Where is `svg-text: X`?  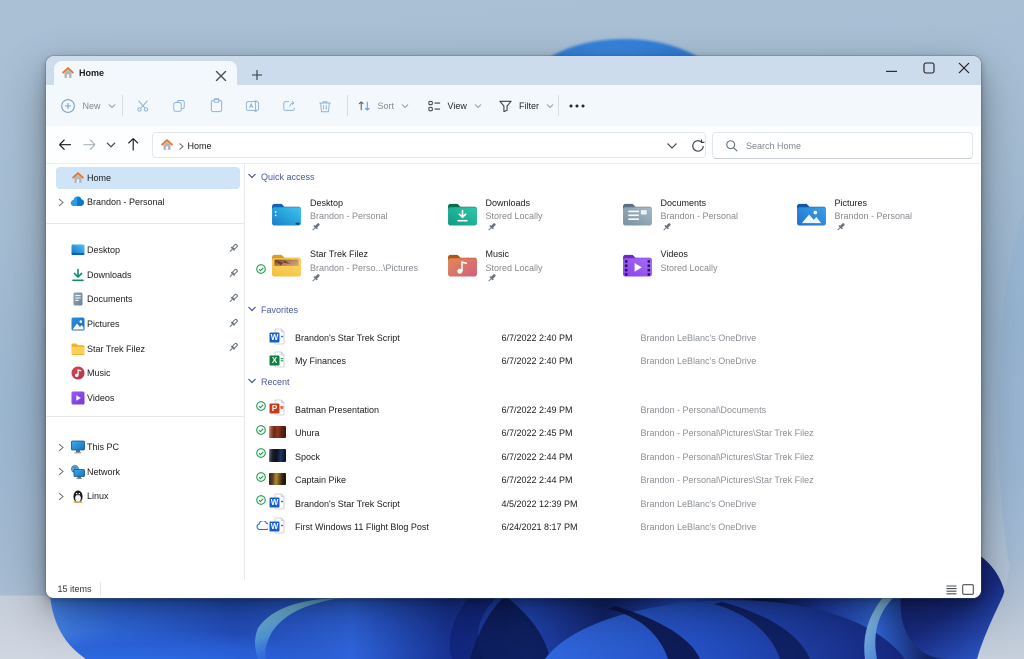 svg-text: X is located at coordinates (275, 360).